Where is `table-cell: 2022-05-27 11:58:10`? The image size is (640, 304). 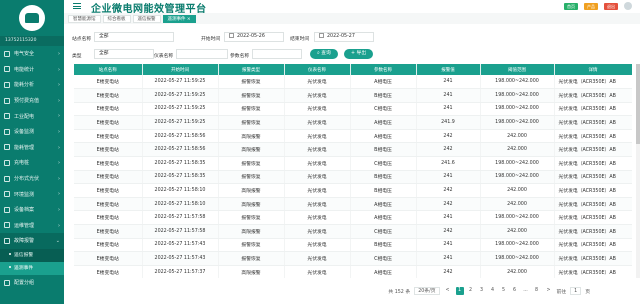
table-cell: 2022-05-27 11:58:10 is located at coordinates (180, 204).